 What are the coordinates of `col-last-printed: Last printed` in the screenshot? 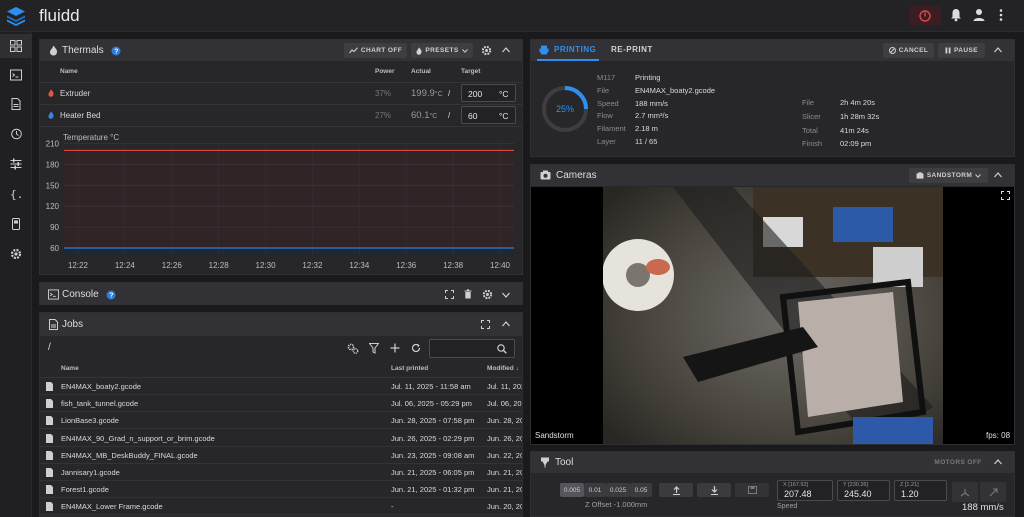 It's located at (409, 368).